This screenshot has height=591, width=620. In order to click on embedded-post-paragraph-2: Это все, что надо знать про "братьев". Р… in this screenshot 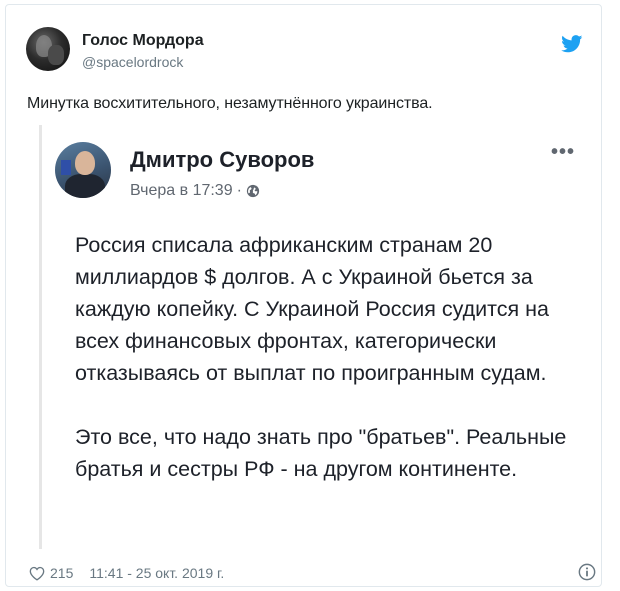, I will do `click(321, 453)`.